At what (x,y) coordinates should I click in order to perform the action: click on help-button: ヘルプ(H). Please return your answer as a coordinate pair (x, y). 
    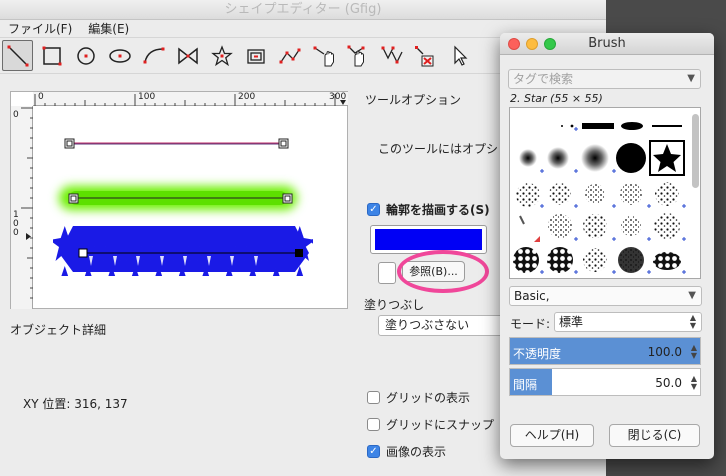
    Looking at the image, I should click on (552, 435).